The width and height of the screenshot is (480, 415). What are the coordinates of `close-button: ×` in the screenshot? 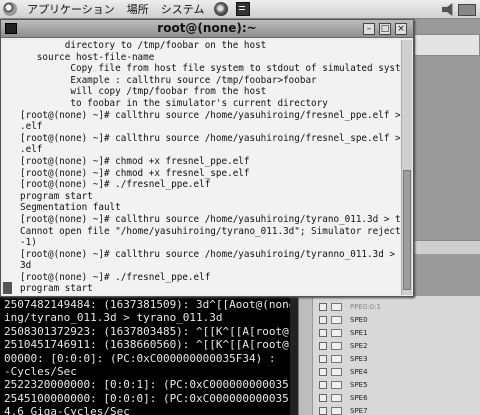 It's located at (401, 29).